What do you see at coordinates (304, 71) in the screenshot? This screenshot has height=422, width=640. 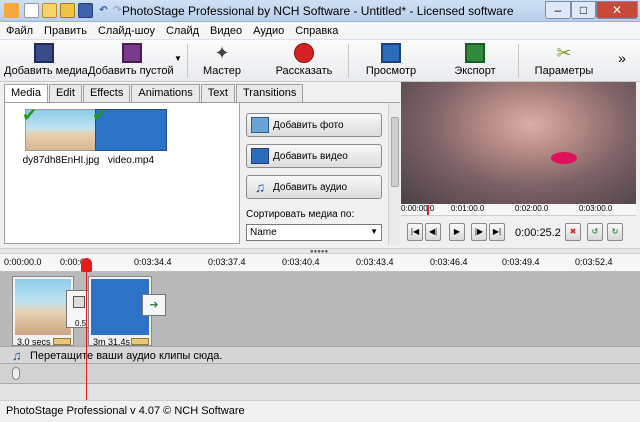 I see `narrate-label: Рассказать` at bounding box center [304, 71].